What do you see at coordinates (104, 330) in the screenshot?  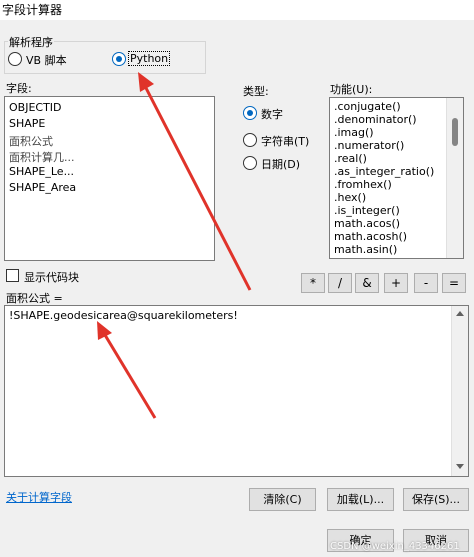 I see `arrow-to-expression-head` at bounding box center [104, 330].